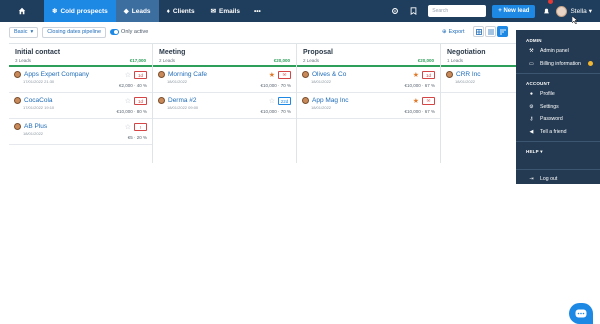 This screenshot has width=600, height=324. Describe the element at coordinates (224, 60) in the screenshot. I see `stage-meta: 2 Leads €20,000` at that location.